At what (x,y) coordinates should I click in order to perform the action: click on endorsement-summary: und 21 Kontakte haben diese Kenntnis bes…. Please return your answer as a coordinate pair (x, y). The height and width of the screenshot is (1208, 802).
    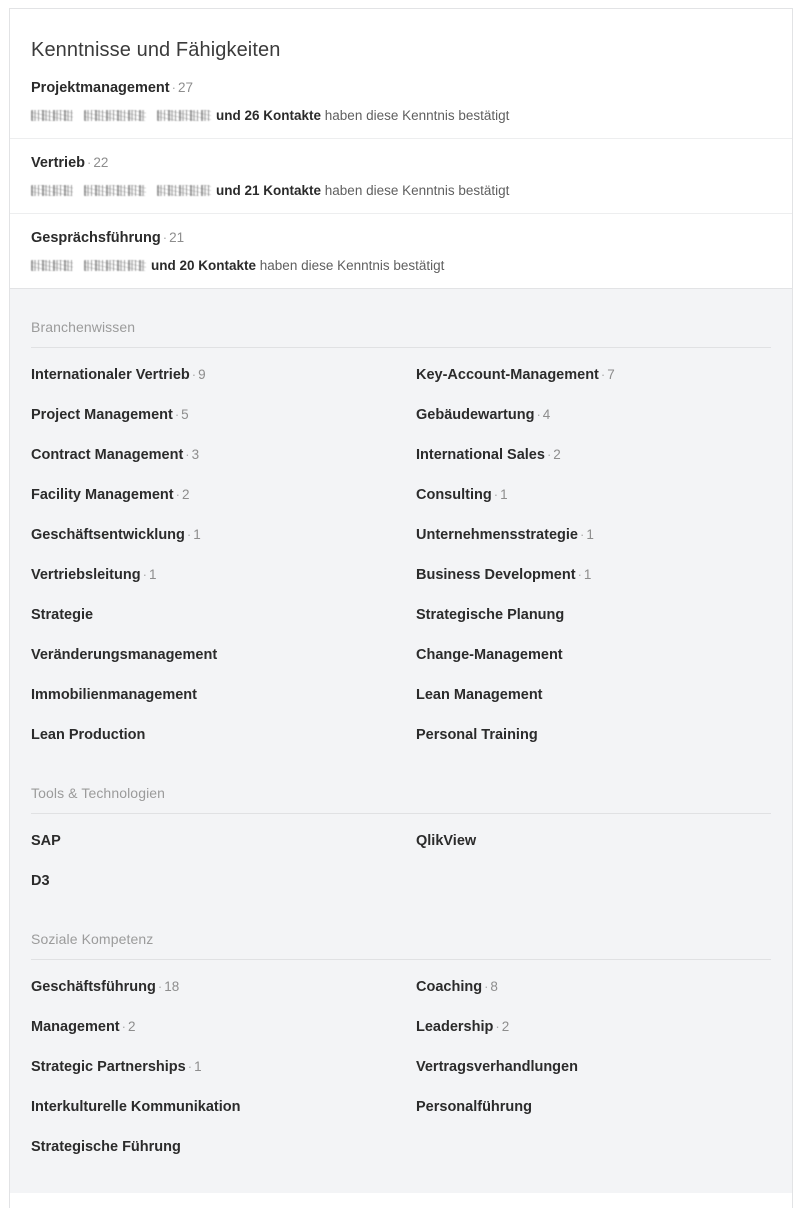
    Looking at the image, I should click on (401, 191).